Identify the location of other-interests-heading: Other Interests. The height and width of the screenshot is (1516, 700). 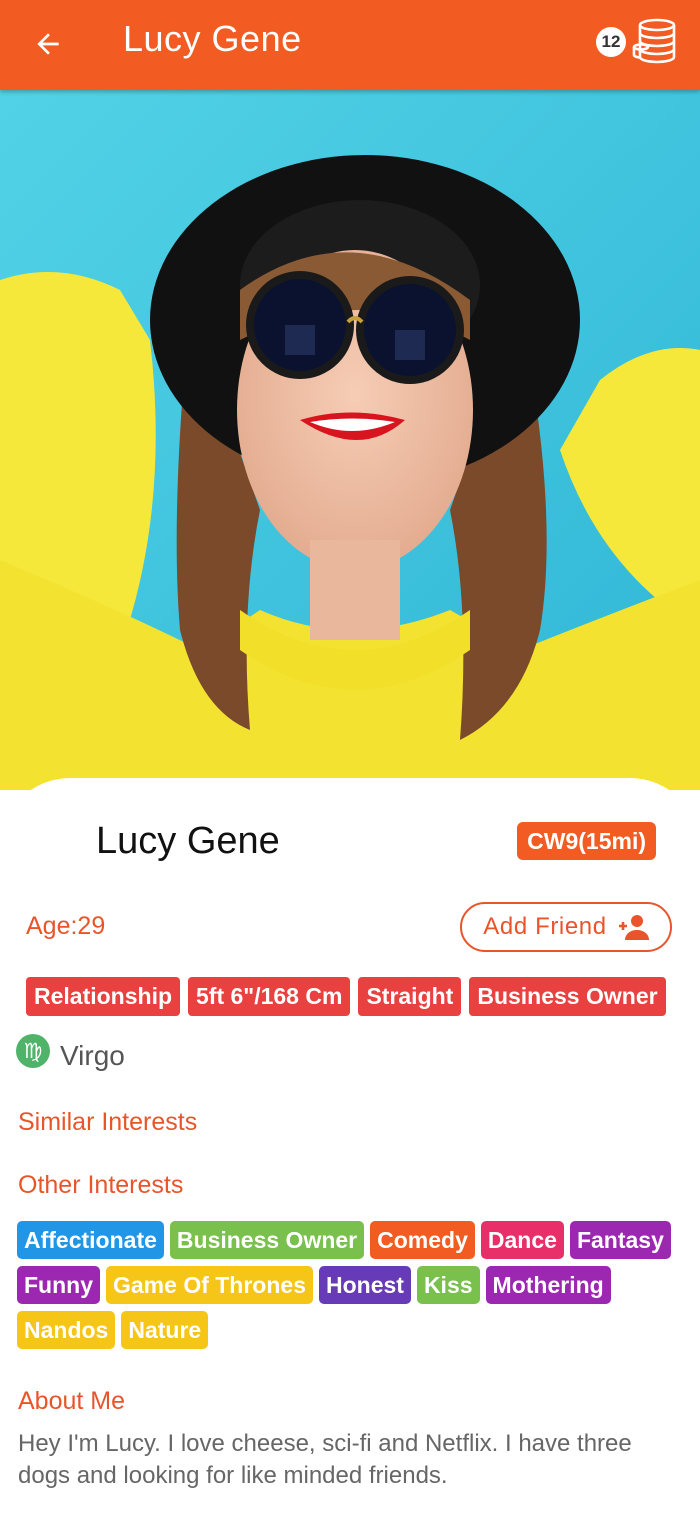
(101, 1185).